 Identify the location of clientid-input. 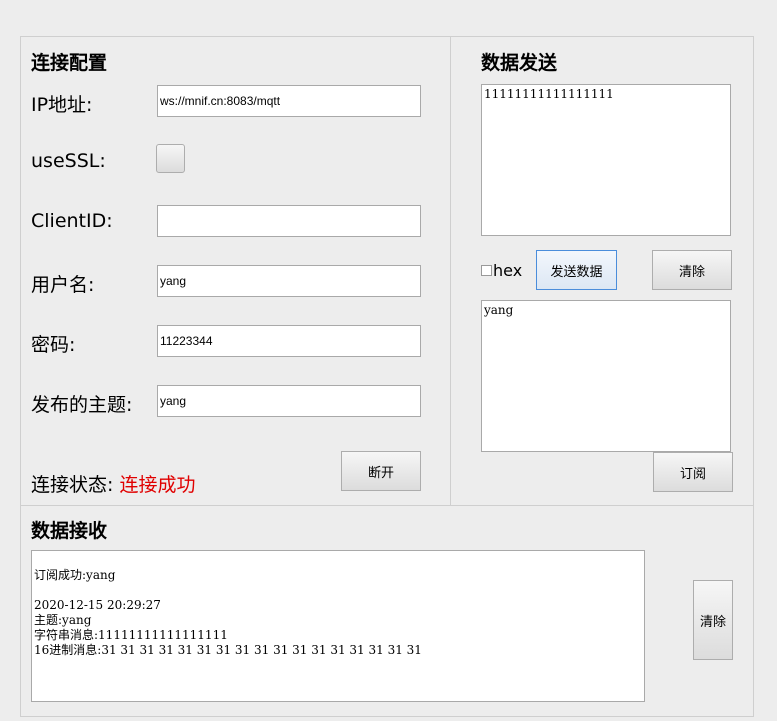
(289, 221).